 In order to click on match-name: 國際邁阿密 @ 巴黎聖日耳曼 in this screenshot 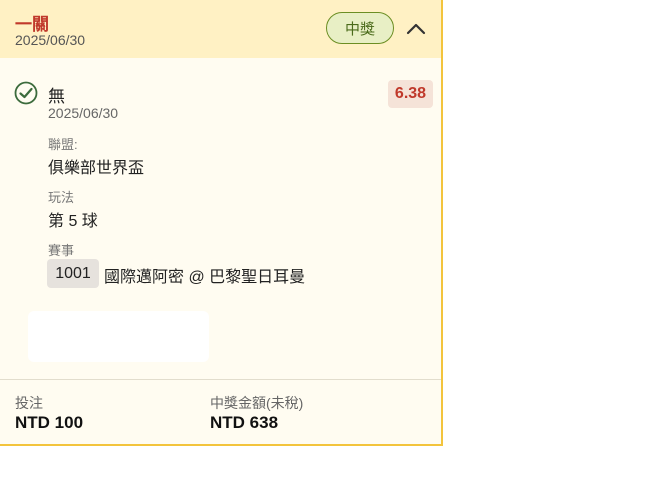, I will do `click(205, 277)`.